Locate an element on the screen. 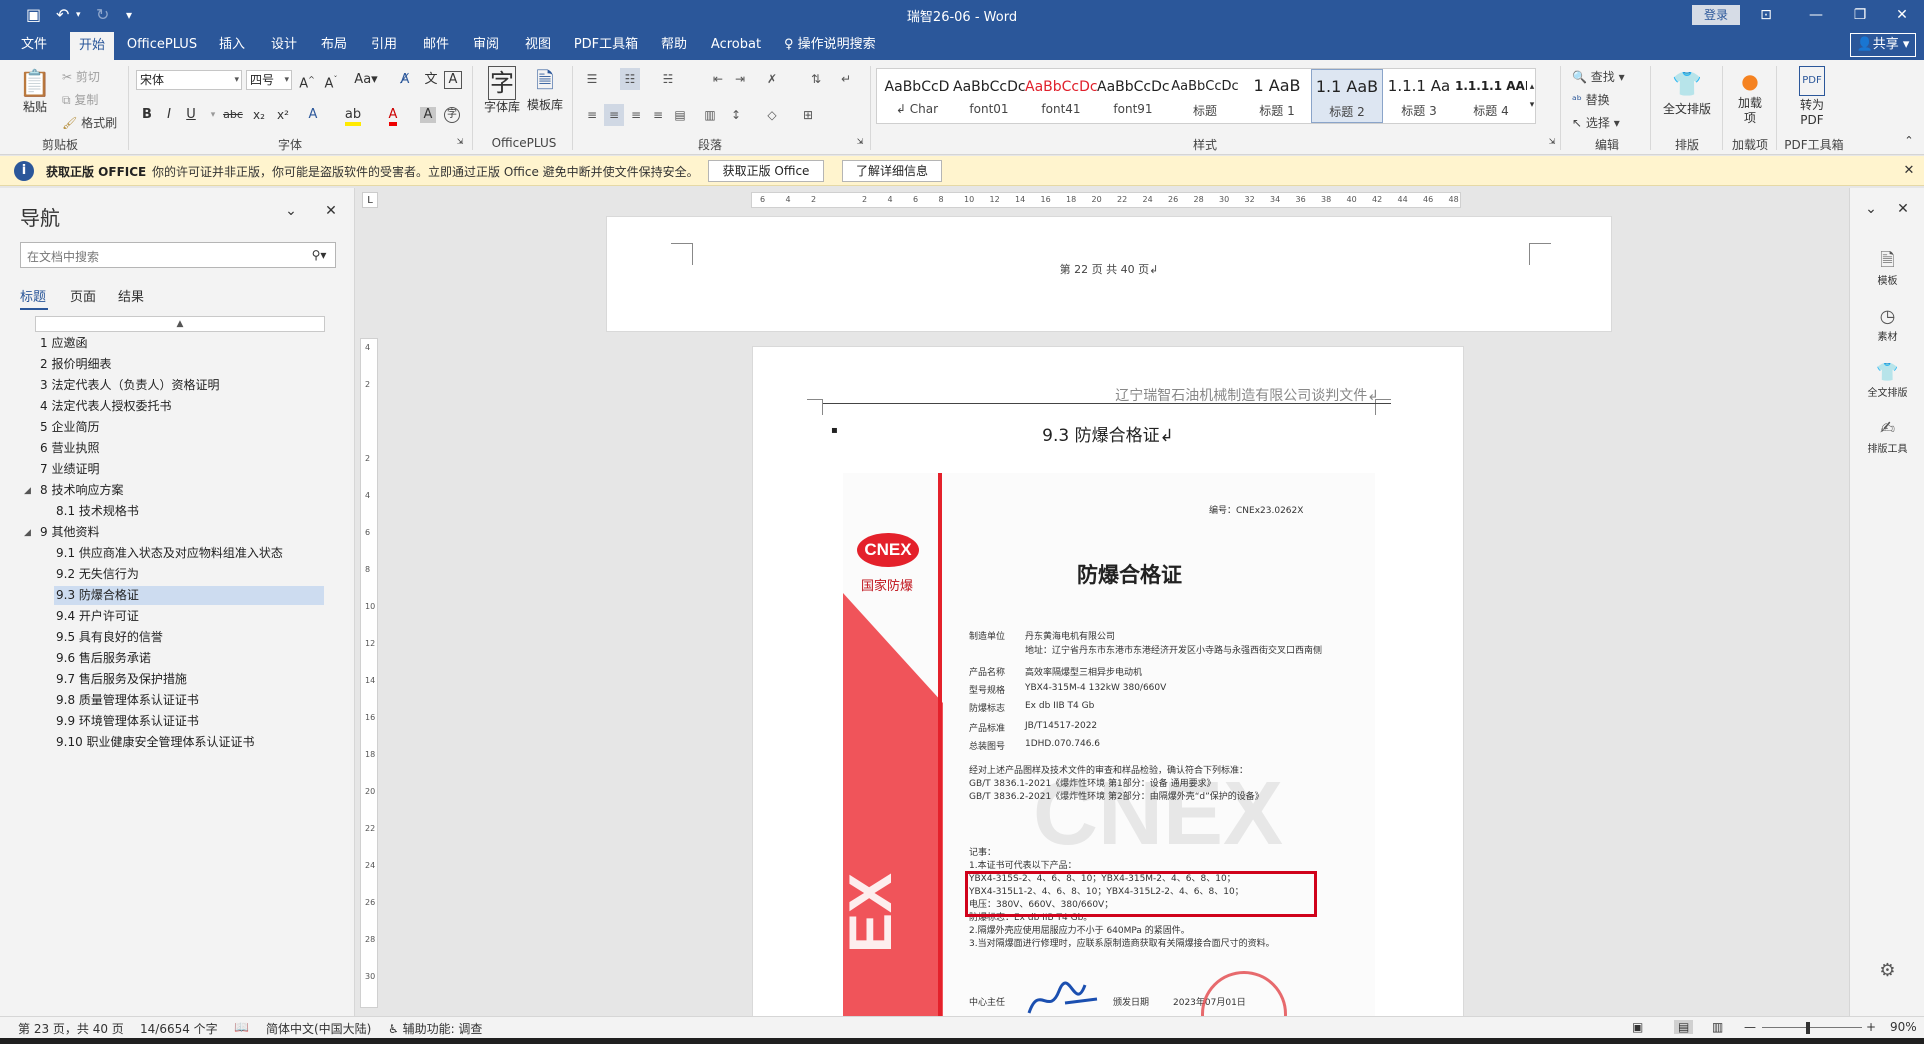 The height and width of the screenshot is (1044, 1924). tab-review: 审阅 is located at coordinates (486, 45).